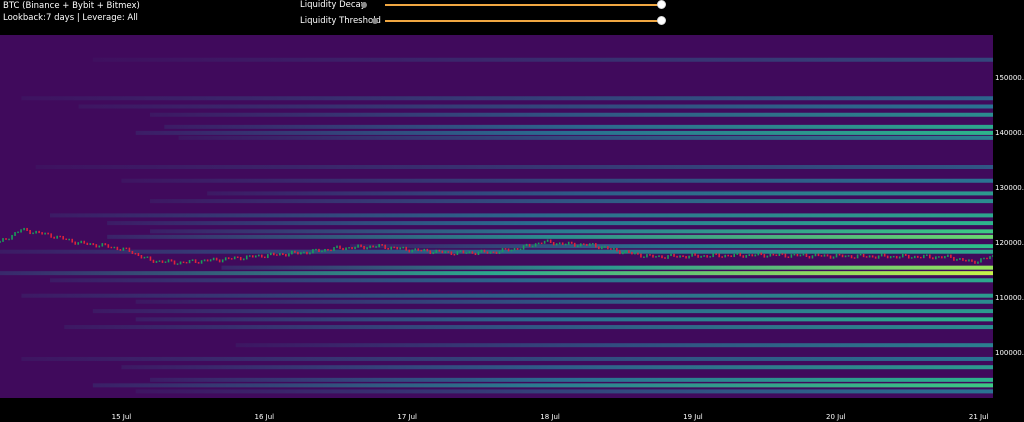  I want to click on liquidity-decay-info-icon, so click(364, 5).